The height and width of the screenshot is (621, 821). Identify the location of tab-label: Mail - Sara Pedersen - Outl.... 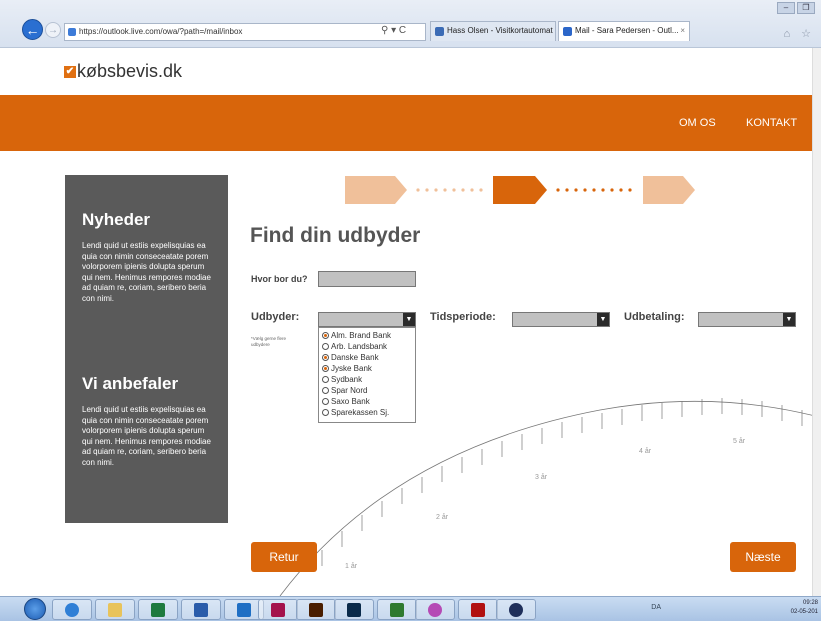
(627, 30).